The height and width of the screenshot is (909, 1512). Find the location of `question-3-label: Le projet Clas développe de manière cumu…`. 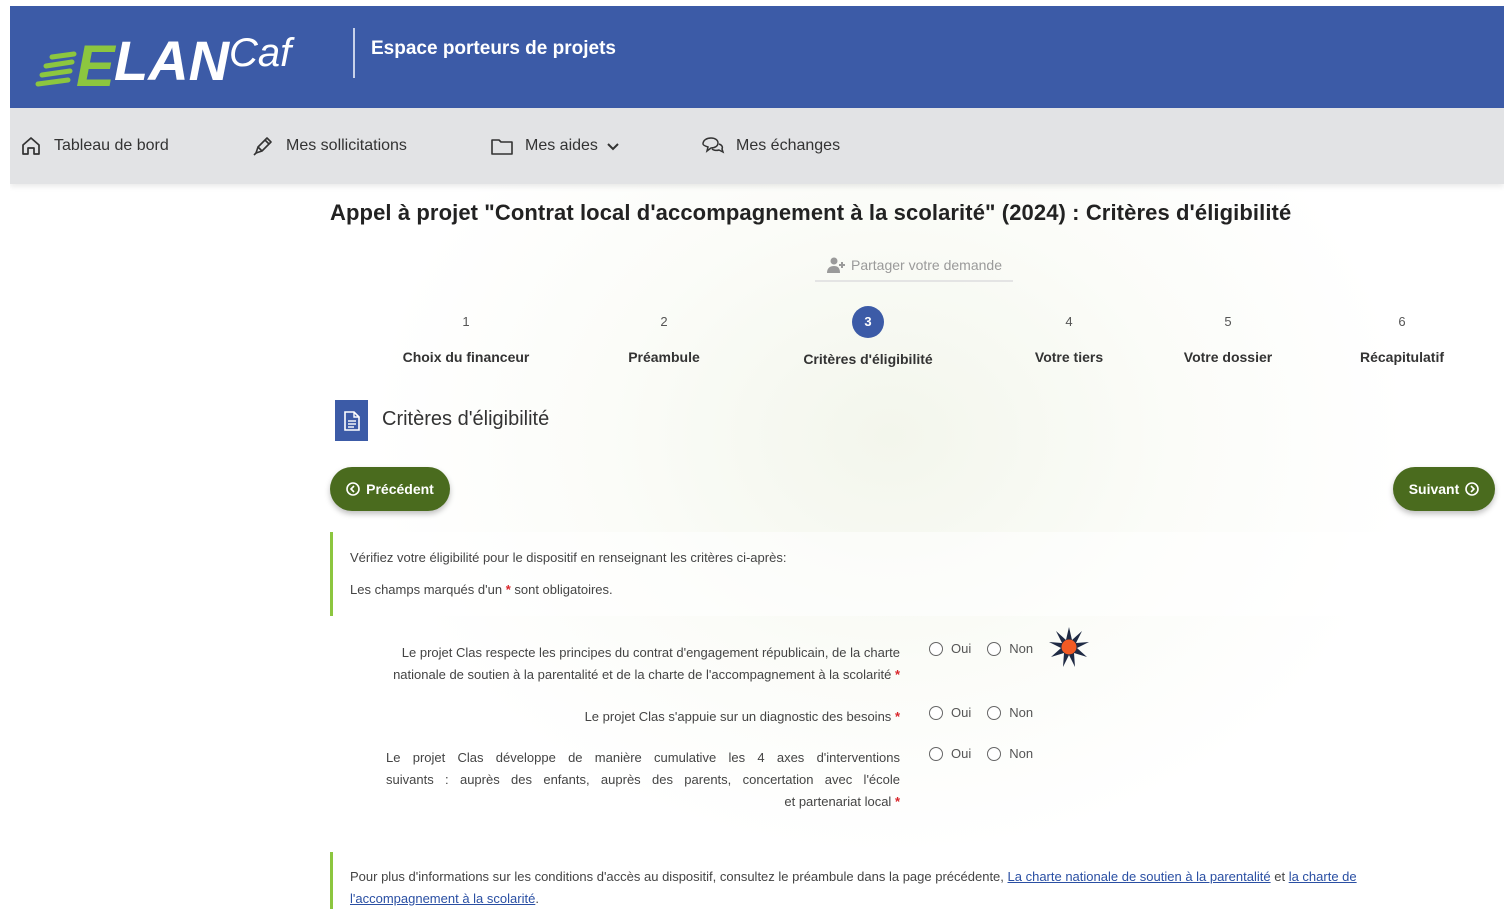

question-3-label: Le projet Clas développe de manière cumu… is located at coordinates (643, 780).